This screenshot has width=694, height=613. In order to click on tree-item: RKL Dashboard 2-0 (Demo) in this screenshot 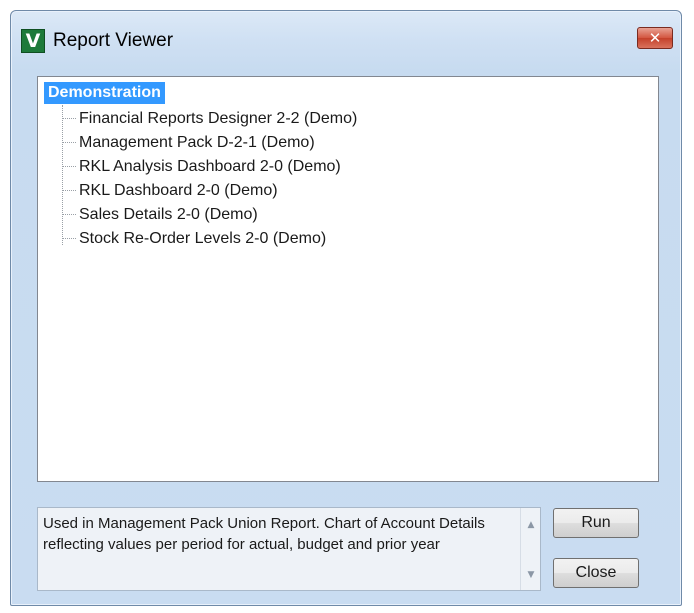, I will do `click(170, 191)`.